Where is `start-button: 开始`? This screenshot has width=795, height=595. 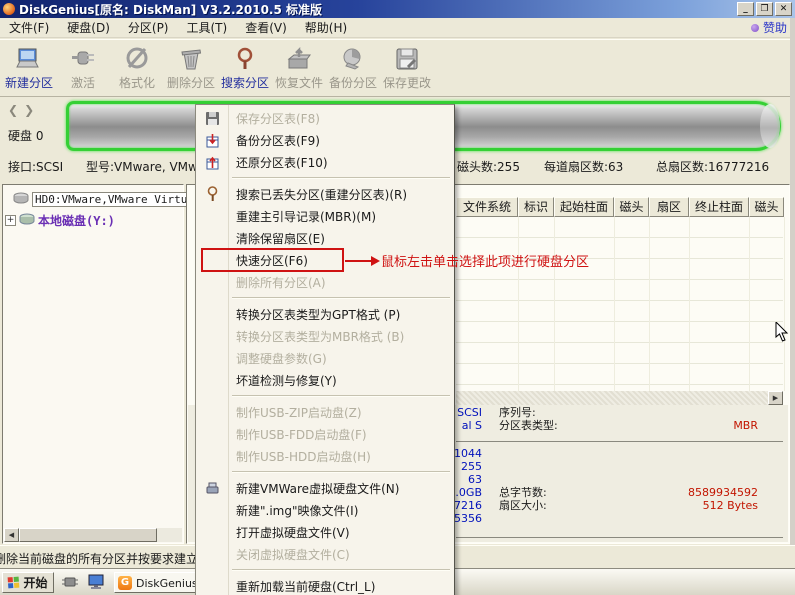 start-button: 开始 is located at coordinates (28, 582).